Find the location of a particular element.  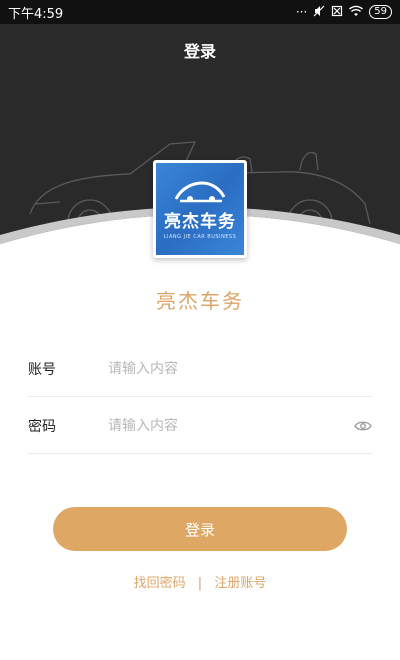

brand-name: 亮杰车务 is located at coordinates (200, 301).